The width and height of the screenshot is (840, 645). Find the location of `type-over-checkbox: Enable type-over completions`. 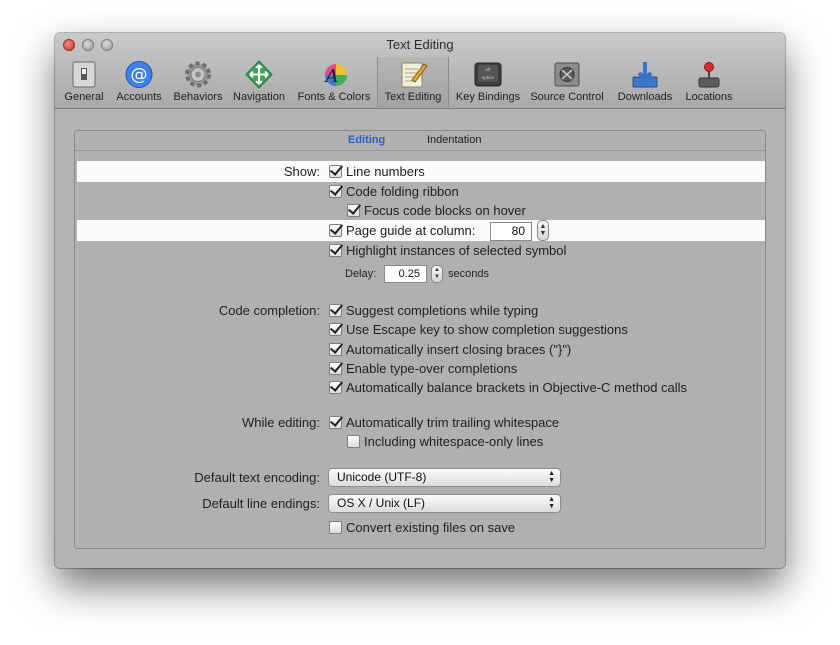

type-over-checkbox: Enable type-over completions is located at coordinates (423, 369).